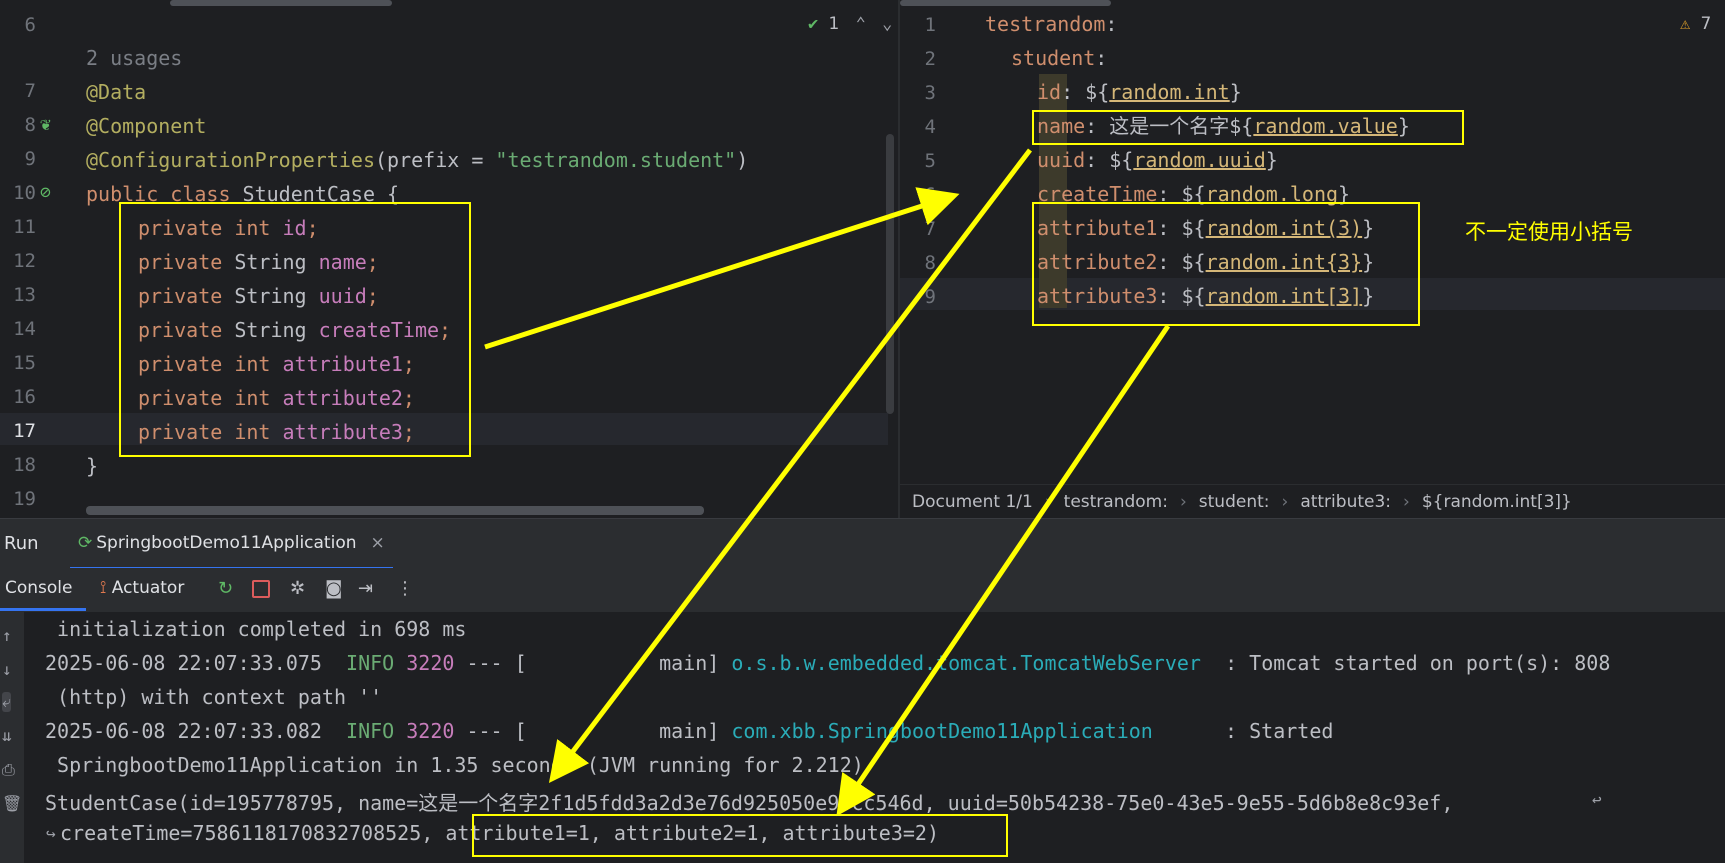  What do you see at coordinates (297, 588) in the screenshot?
I see `debug-icon: ✲` at bounding box center [297, 588].